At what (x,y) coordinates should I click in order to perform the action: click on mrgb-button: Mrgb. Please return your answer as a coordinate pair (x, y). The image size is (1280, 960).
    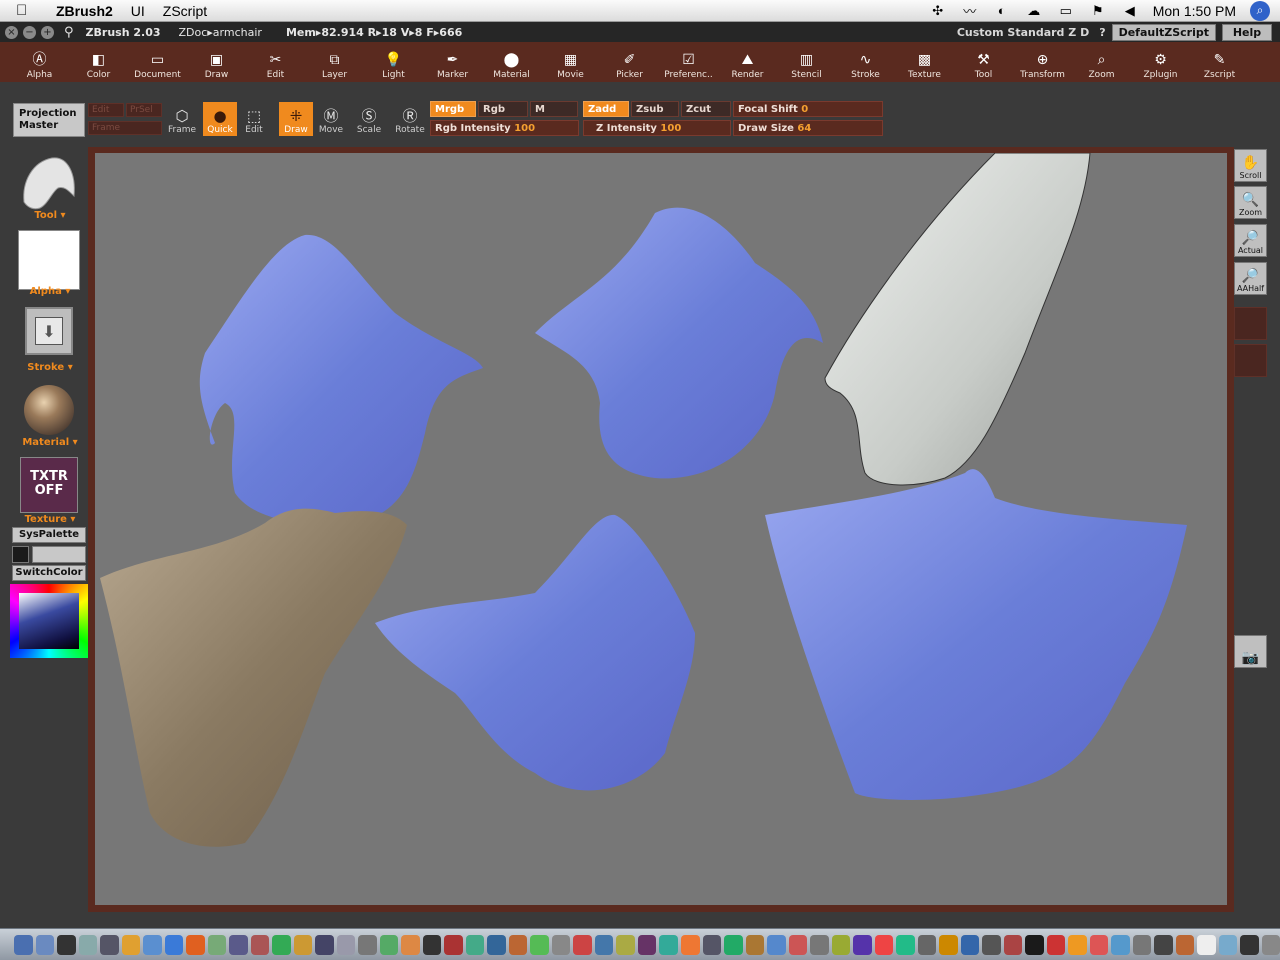
    Looking at the image, I should click on (453, 109).